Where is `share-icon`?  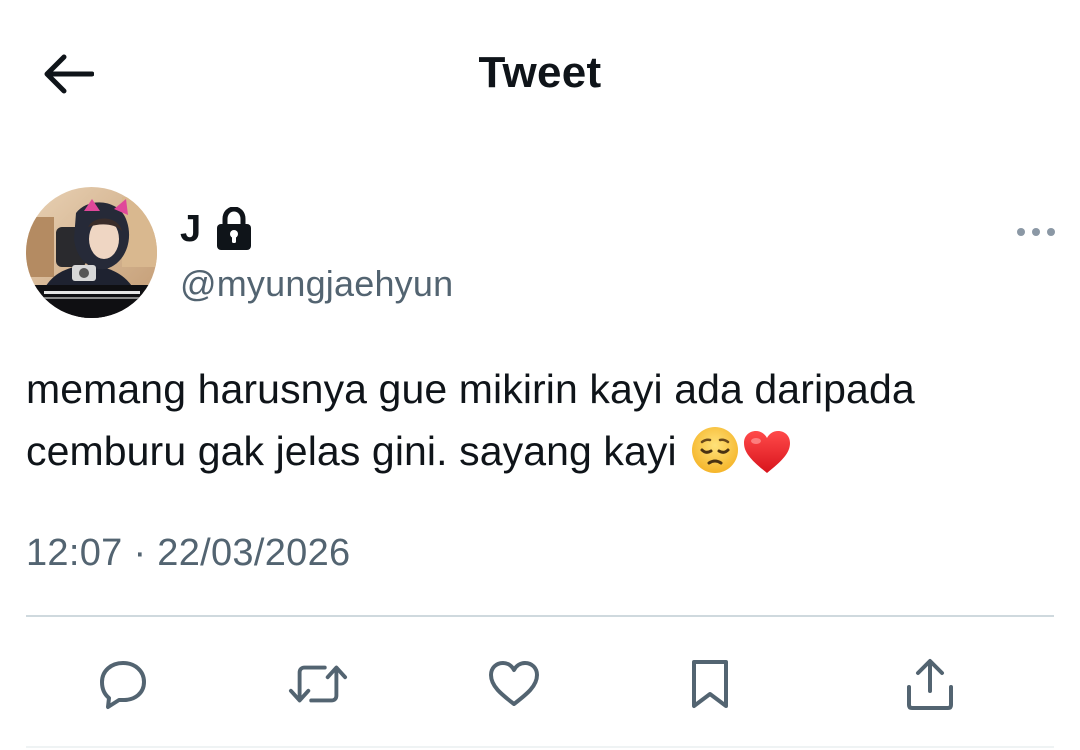 share-icon is located at coordinates (930, 684).